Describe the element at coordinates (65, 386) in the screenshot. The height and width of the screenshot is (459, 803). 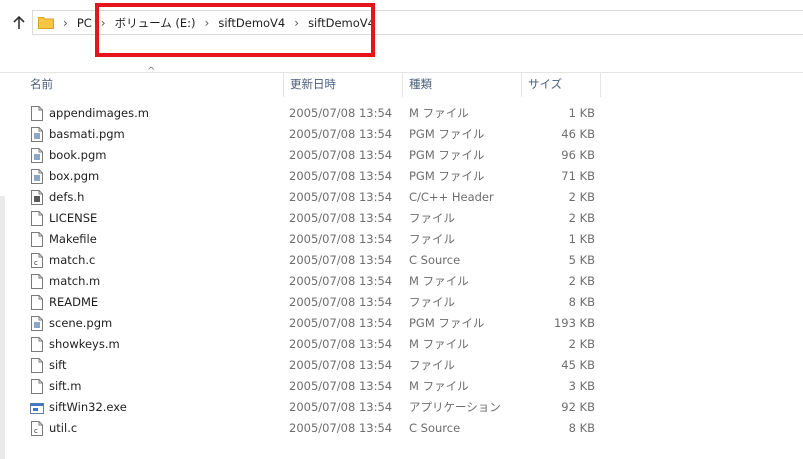
I see `file-name: sift.m` at that location.